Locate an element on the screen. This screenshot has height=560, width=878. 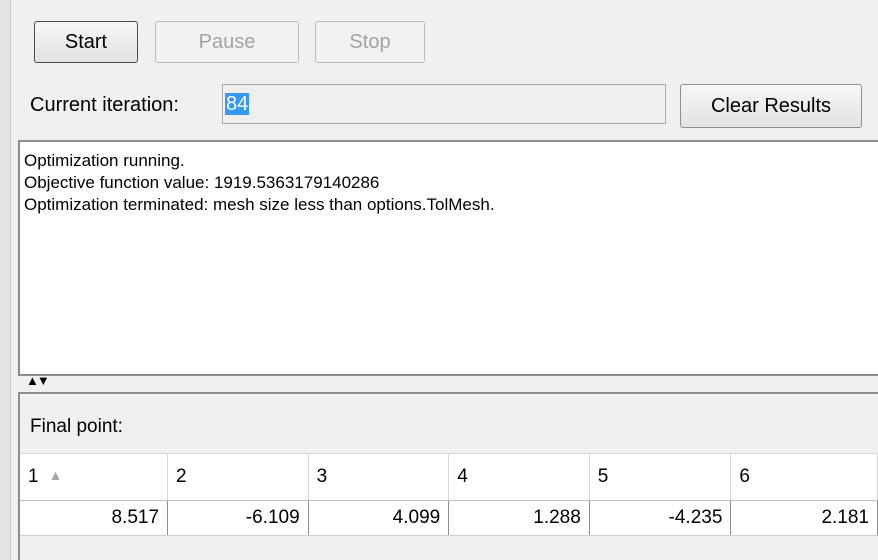
table-cell: -6.109 is located at coordinates (238, 518).